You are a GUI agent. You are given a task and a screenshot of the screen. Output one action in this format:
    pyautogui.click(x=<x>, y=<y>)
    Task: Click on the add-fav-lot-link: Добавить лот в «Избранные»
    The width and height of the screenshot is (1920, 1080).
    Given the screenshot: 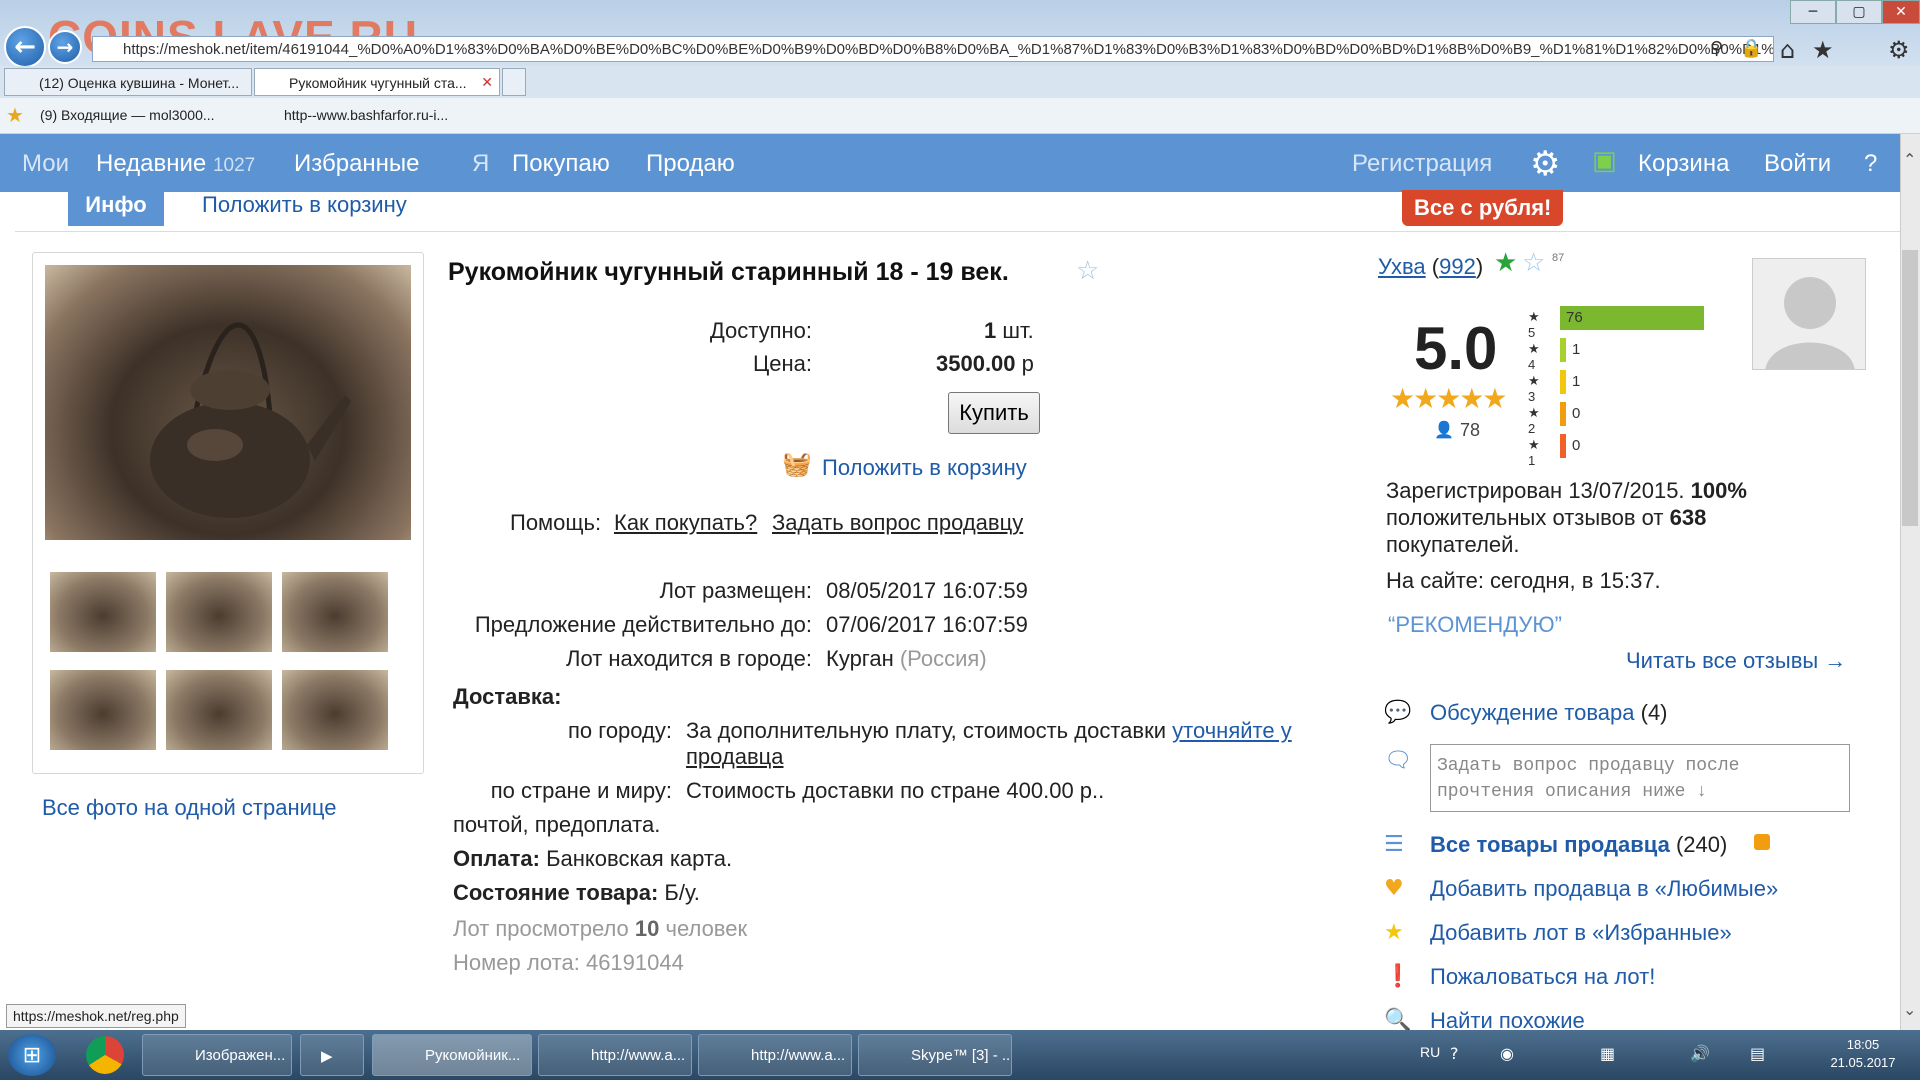 What is the action you would take?
    pyautogui.click(x=1581, y=933)
    